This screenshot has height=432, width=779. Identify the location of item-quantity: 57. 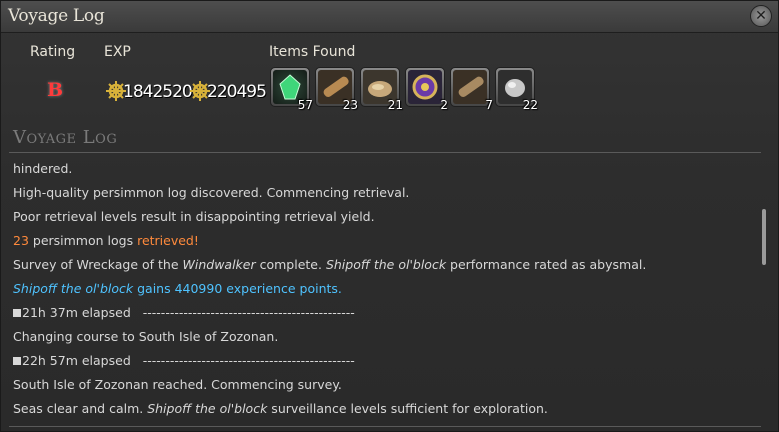
(305, 105).